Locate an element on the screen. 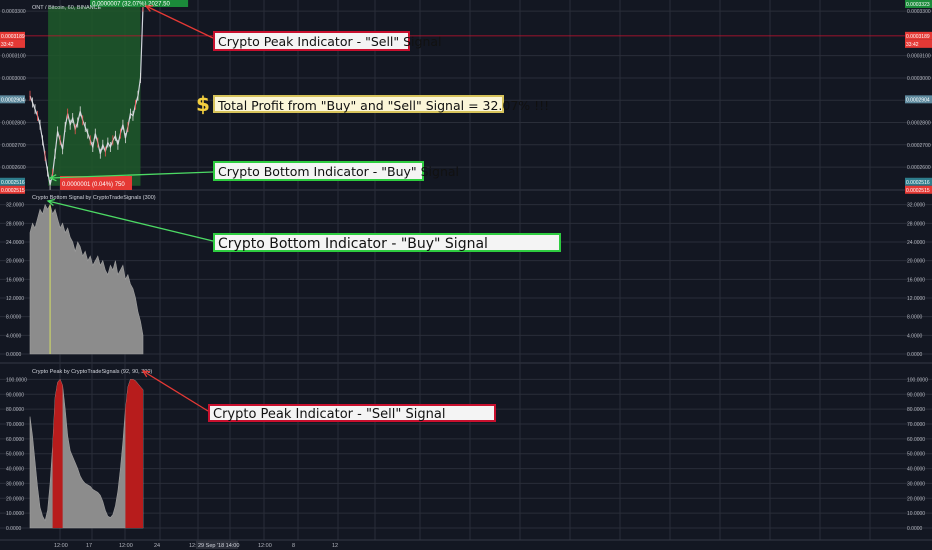 This screenshot has width=932, height=550. y-tick-left: 70.0000 is located at coordinates (15, 425).